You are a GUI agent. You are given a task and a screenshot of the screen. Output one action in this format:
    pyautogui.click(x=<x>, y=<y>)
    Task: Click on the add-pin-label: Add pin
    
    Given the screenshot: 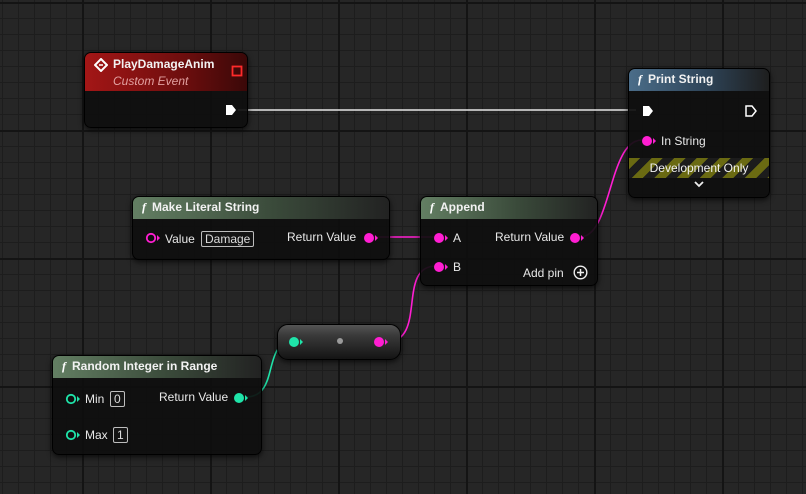 What is the action you would take?
    pyautogui.click(x=543, y=273)
    